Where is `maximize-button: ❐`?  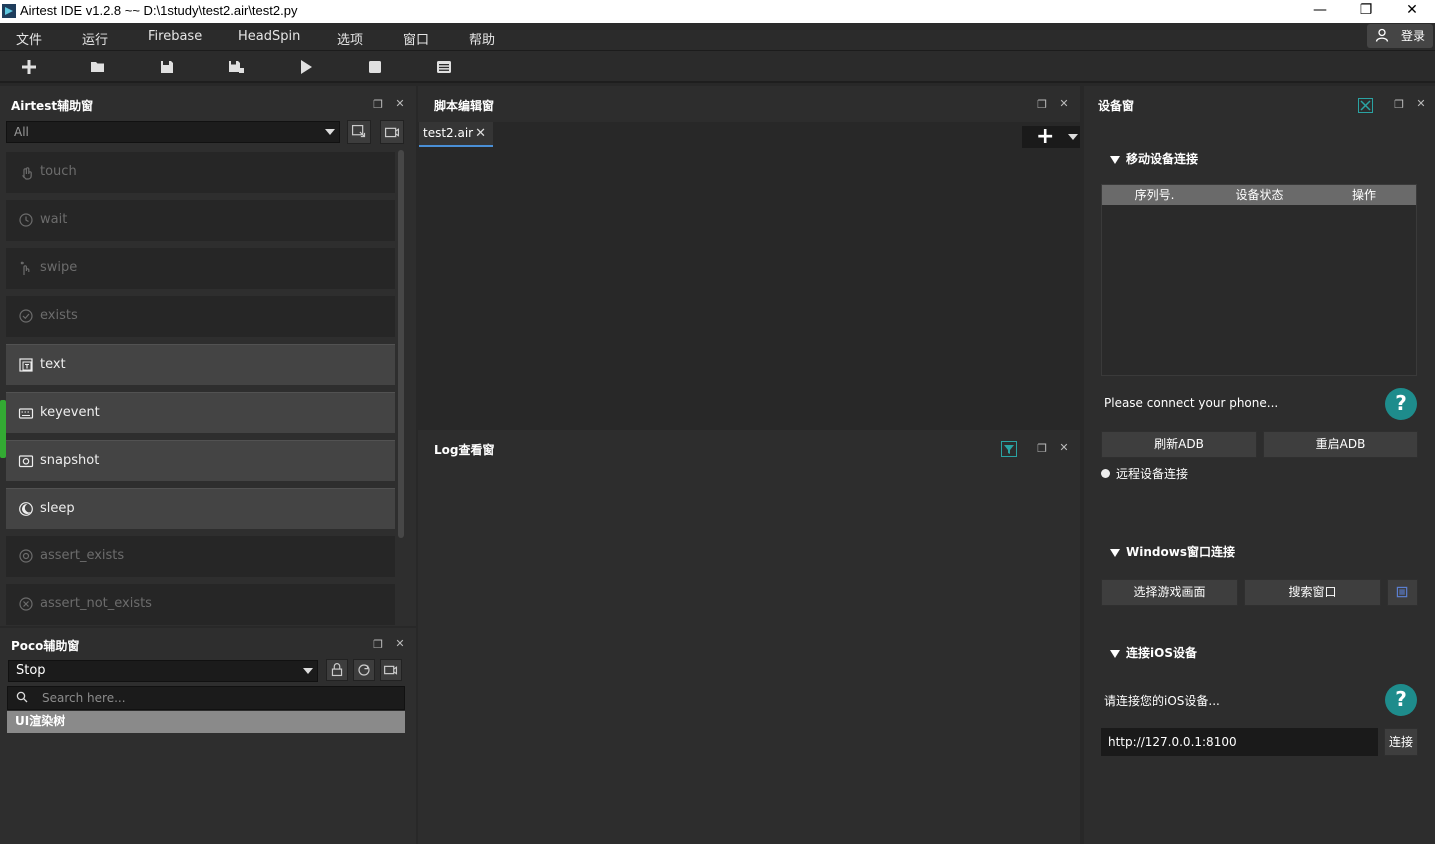 maximize-button: ❐ is located at coordinates (1366, 11).